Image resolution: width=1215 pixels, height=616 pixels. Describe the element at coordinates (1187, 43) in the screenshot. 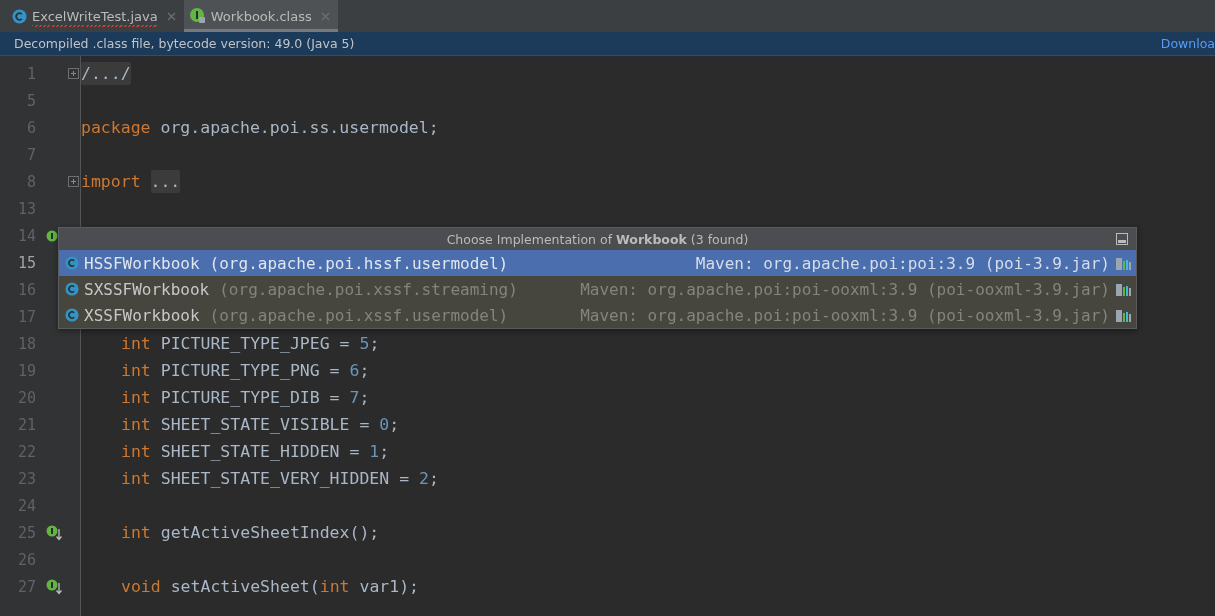

I see `download-link: Downloa` at that location.